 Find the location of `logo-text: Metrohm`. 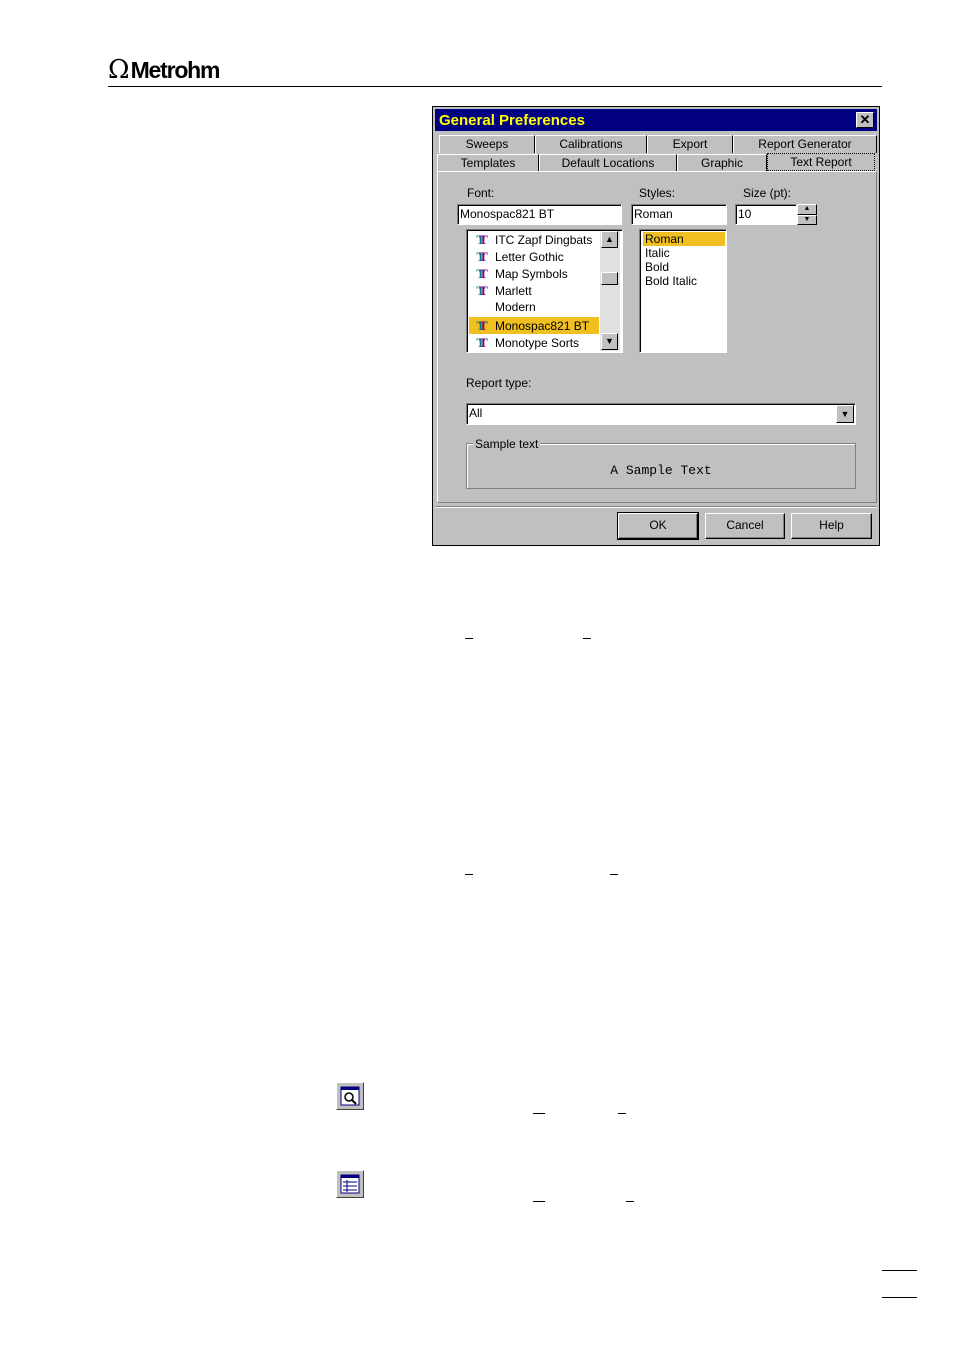

logo-text: Metrohm is located at coordinates (175, 69).